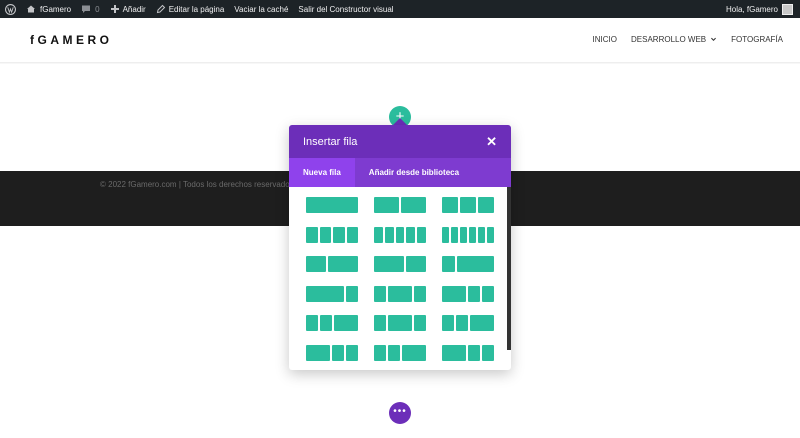 The width and height of the screenshot is (800, 438). I want to click on clear-cache-link: Vaciar la caché, so click(261, 9).